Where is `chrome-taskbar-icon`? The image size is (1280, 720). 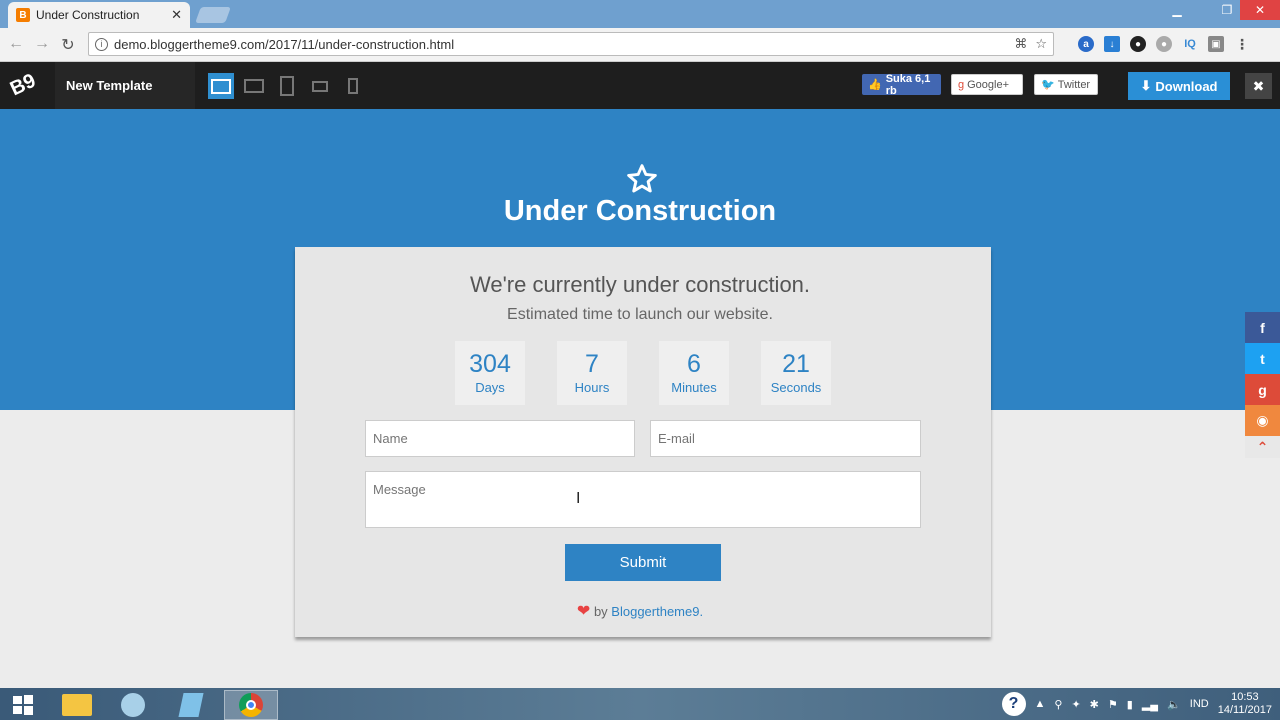
chrome-taskbar-icon is located at coordinates (251, 705).